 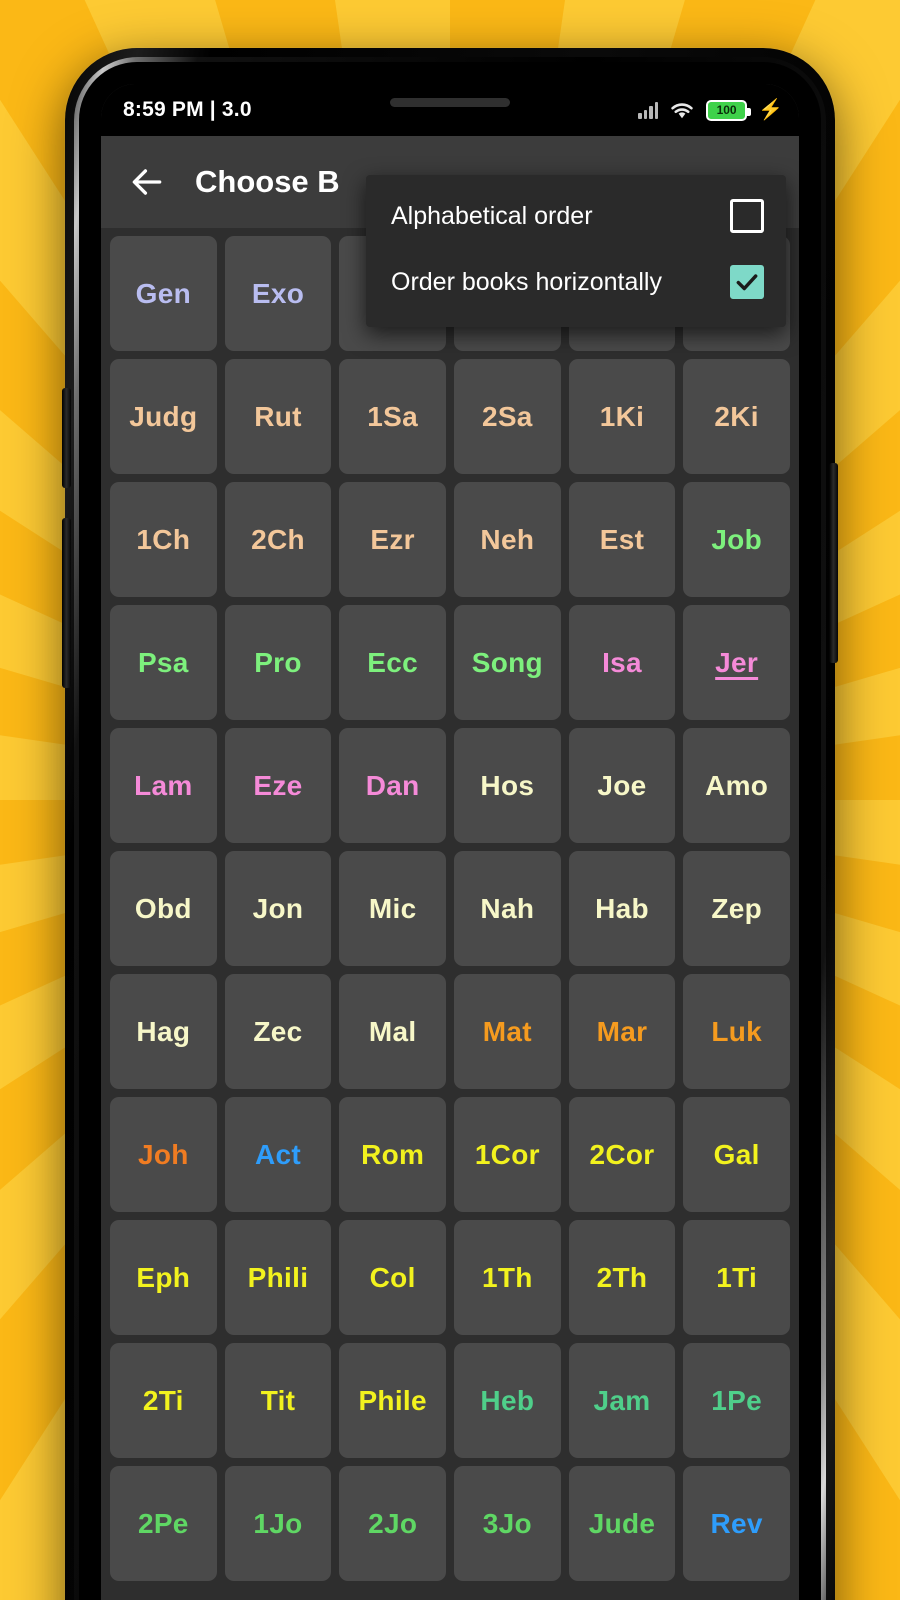 I want to click on book-tile: Gen, so click(x=163, y=293).